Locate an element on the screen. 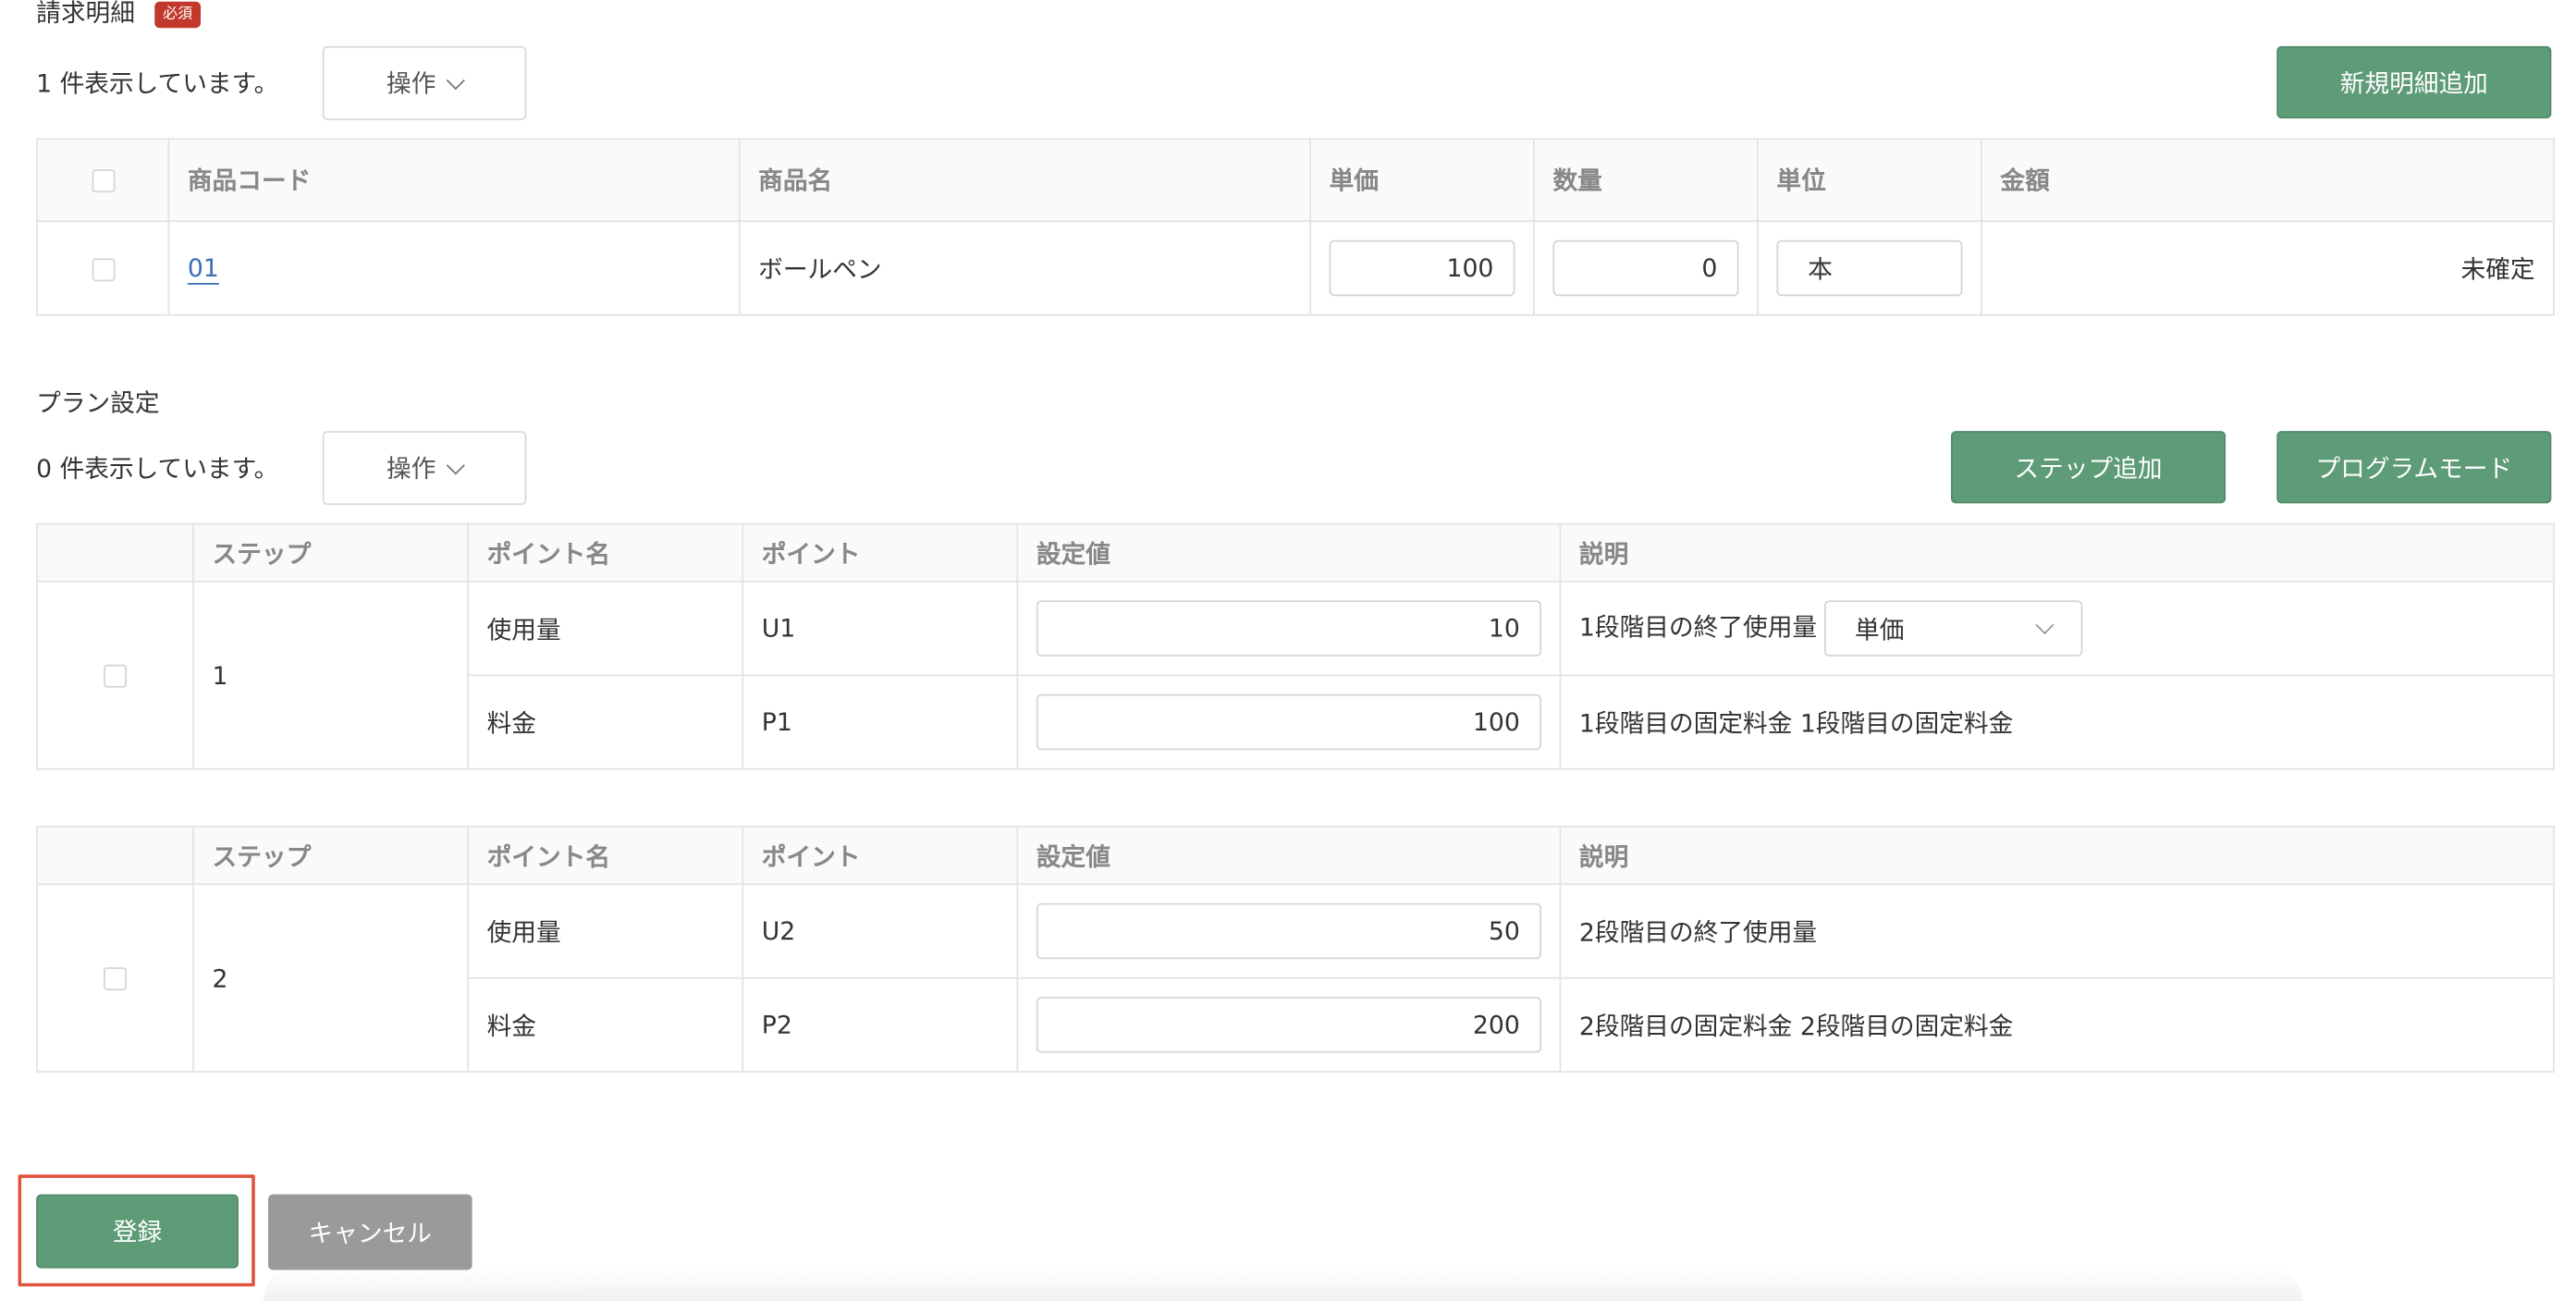 The width and height of the screenshot is (2576, 1301). unit-cell is located at coordinates (1870, 268).